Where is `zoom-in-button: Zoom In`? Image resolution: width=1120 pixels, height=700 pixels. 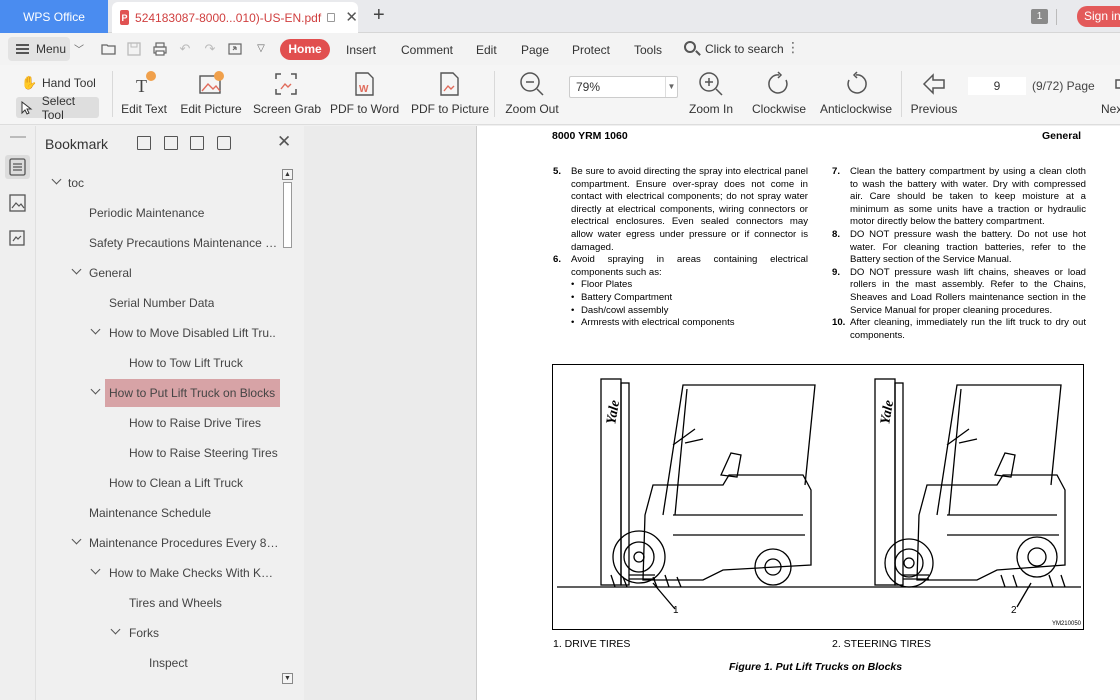 zoom-in-button: Zoom In is located at coordinates (711, 93).